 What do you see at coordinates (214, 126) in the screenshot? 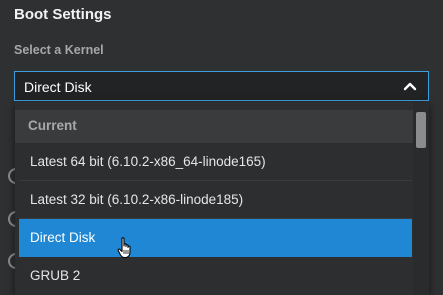
I see `group-header-current: Current` at bounding box center [214, 126].